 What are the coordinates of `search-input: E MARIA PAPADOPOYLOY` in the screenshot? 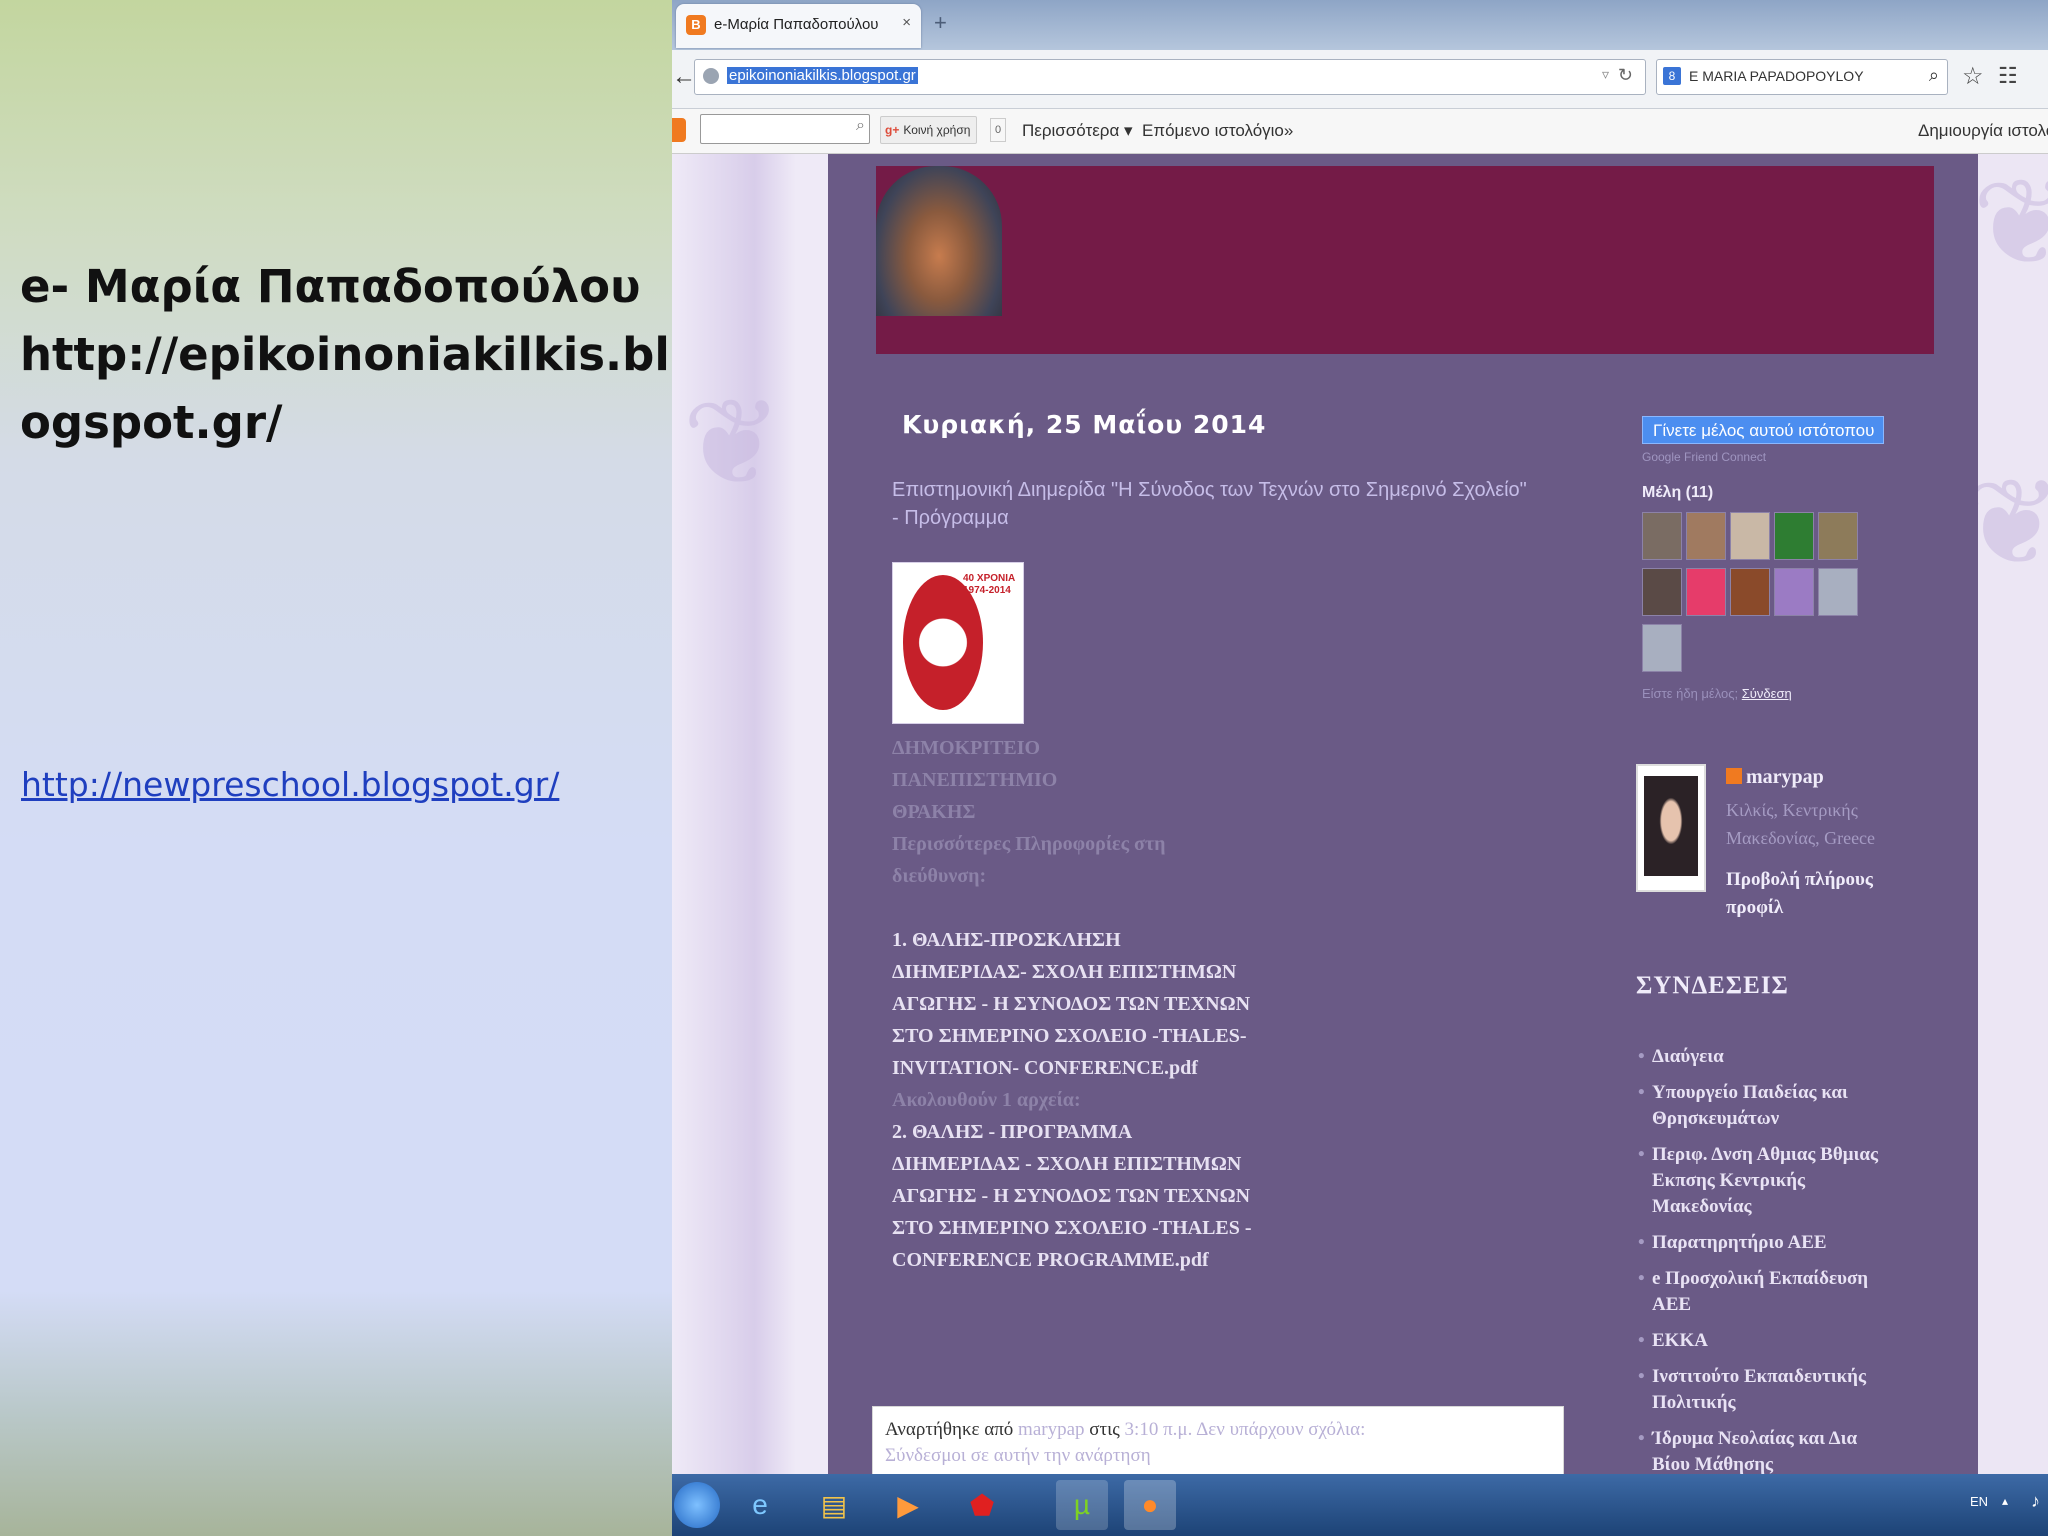 It's located at (1776, 76).